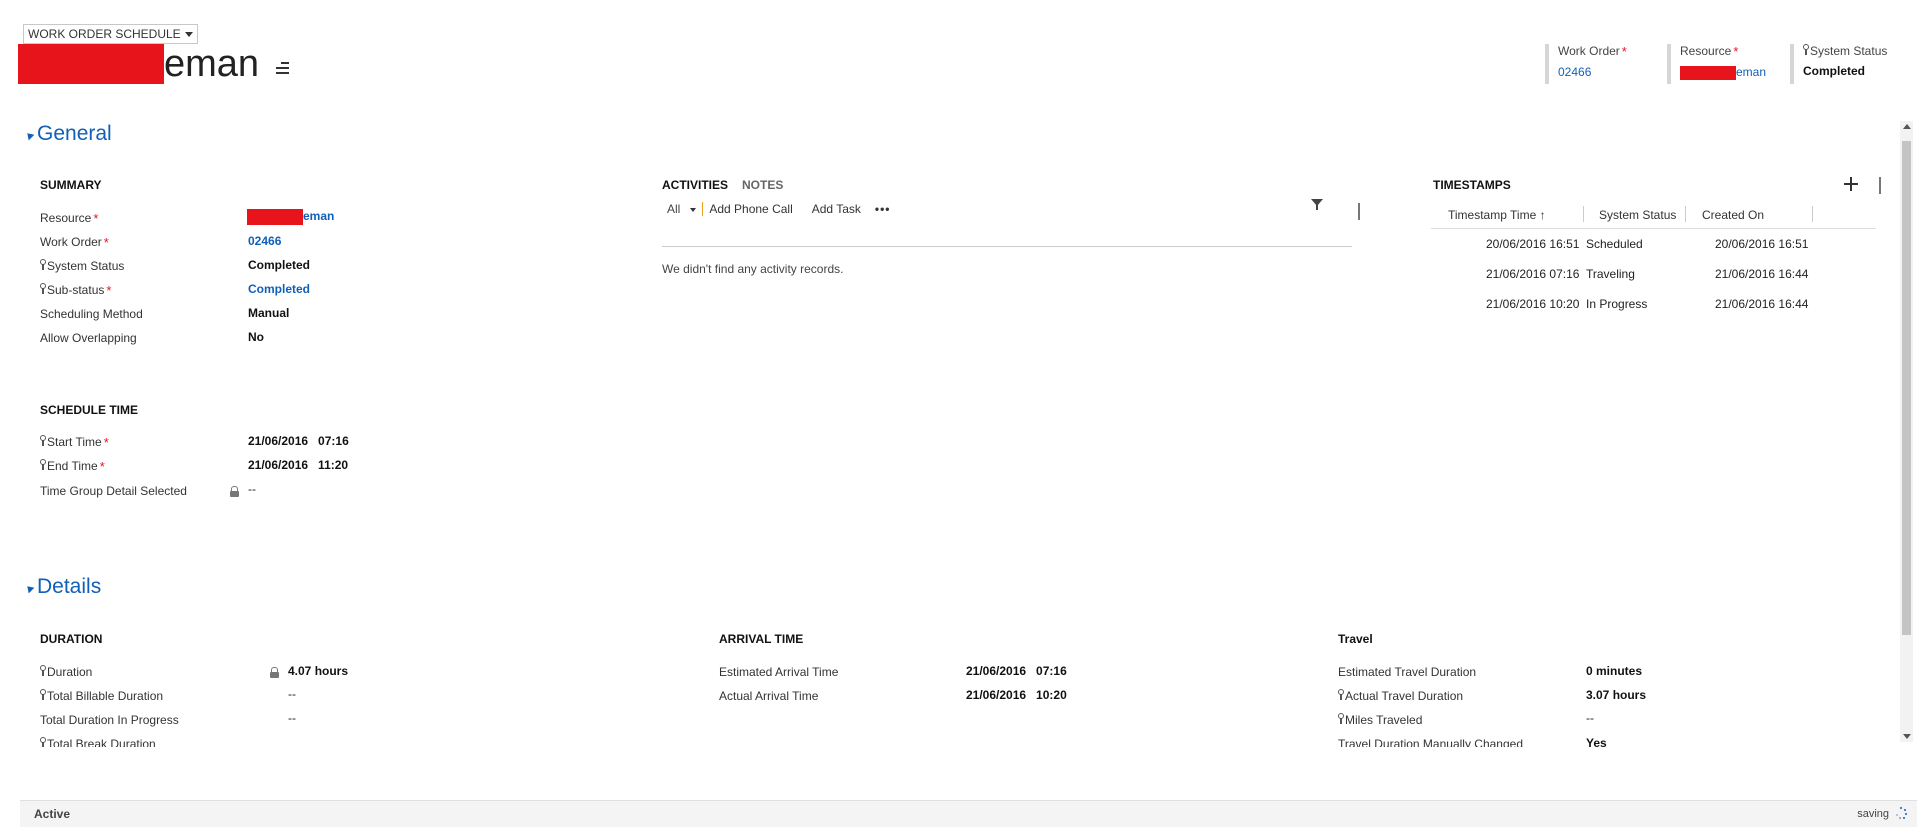 Image resolution: width=1917 pixels, height=827 pixels. Describe the element at coordinates (279, 289) in the screenshot. I see `field-value-sub-status: Completed` at that location.